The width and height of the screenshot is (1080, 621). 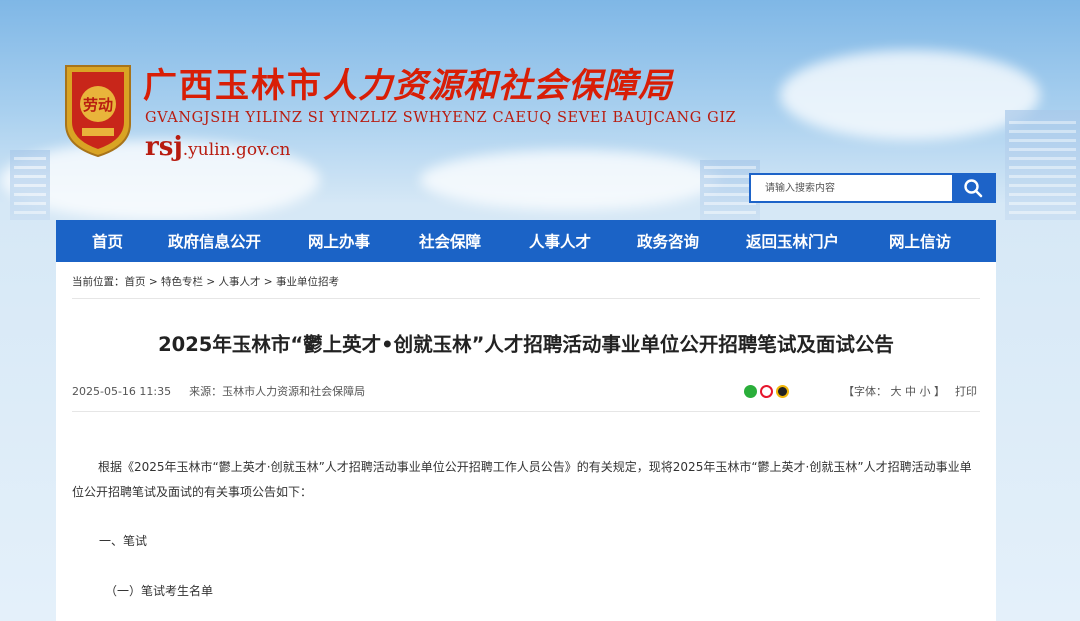 I want to click on nav-item-personnel-talent: 人事人才, so click(x=583, y=241).